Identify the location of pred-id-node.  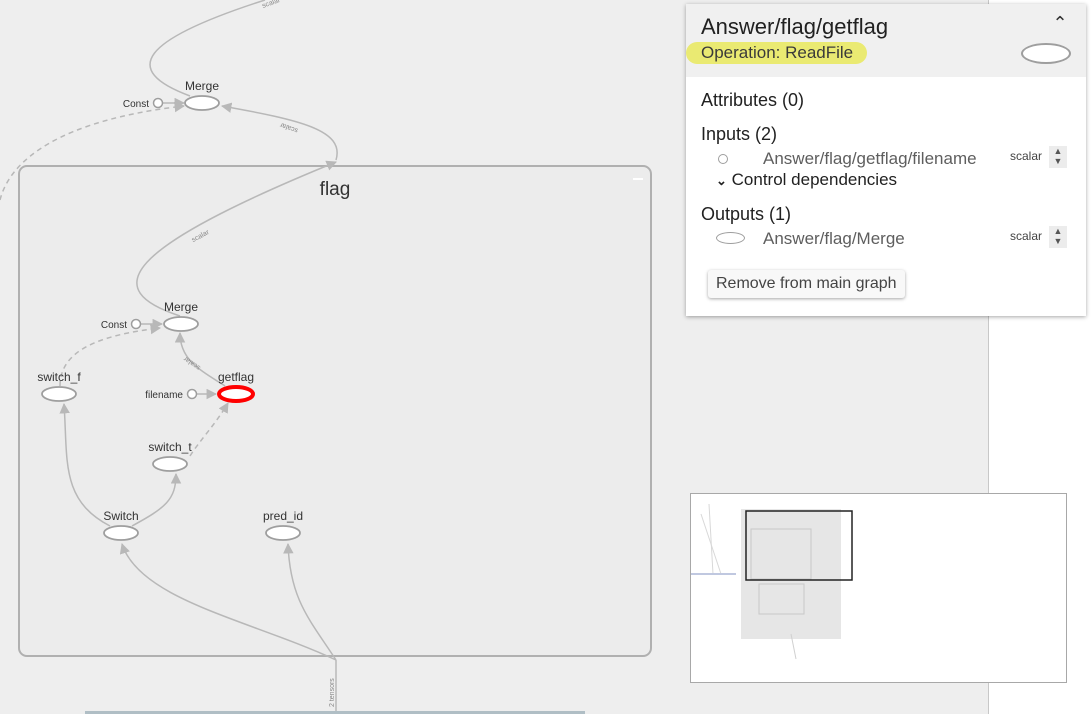
(283, 533).